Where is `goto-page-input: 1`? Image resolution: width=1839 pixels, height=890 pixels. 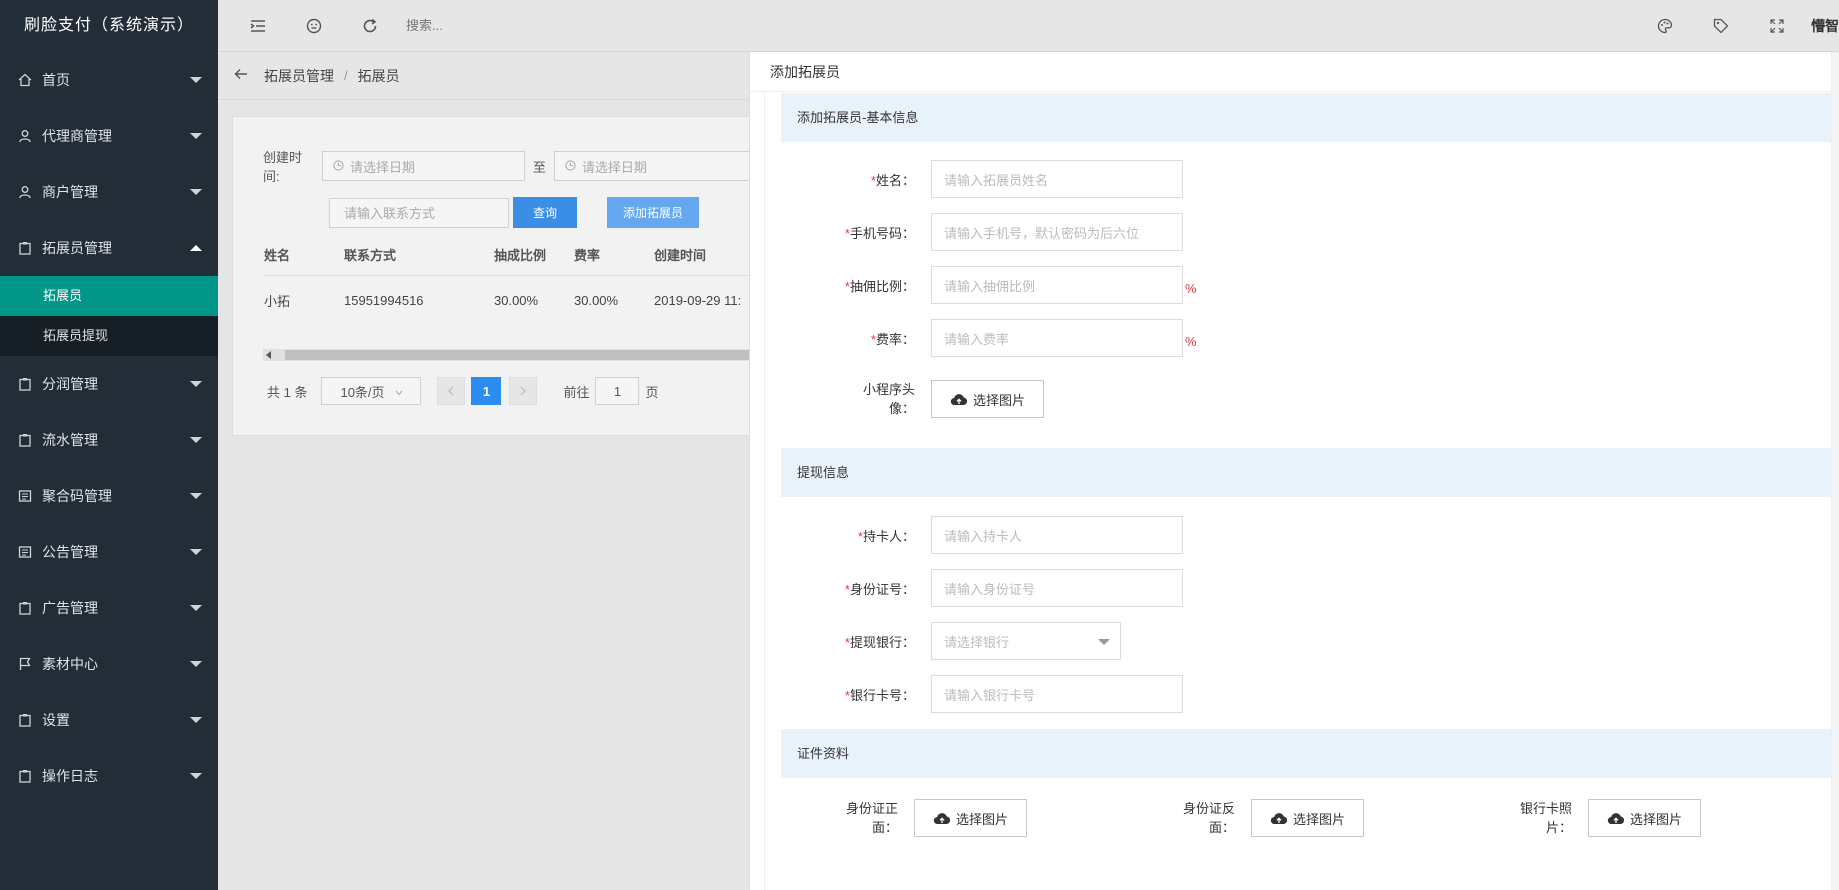
goto-page-input: 1 is located at coordinates (617, 391).